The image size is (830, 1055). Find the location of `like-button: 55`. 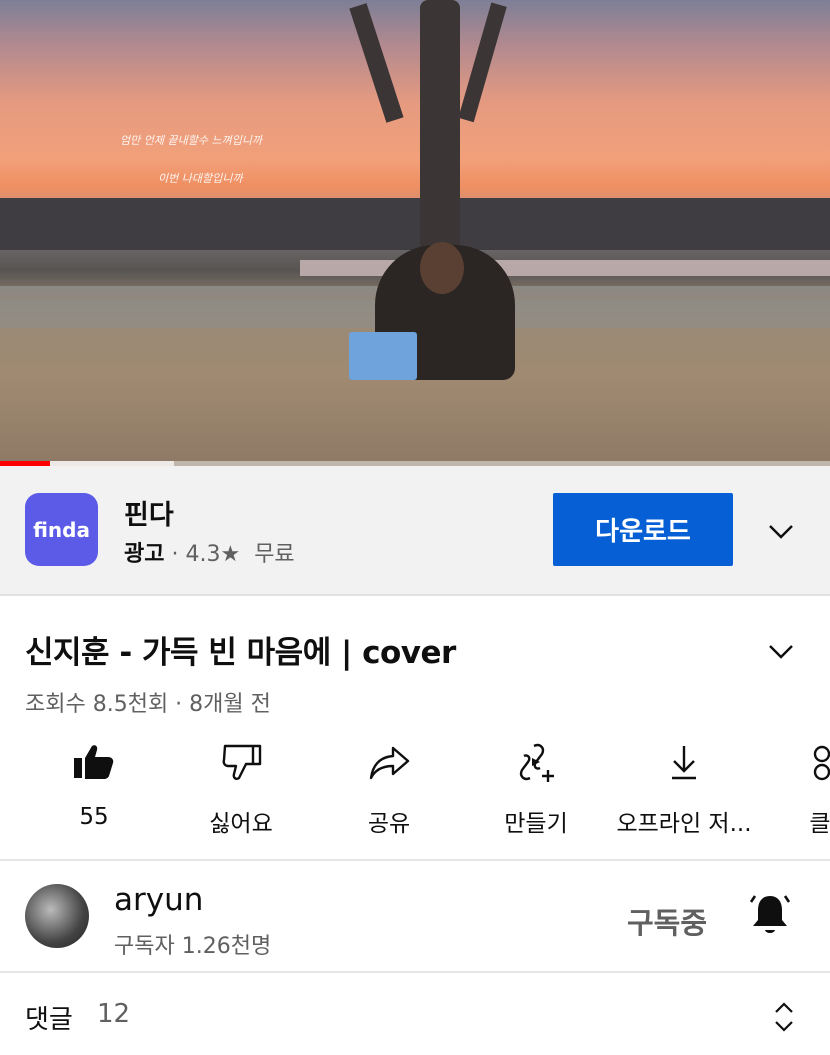

like-button: 55 is located at coordinates (94, 785).